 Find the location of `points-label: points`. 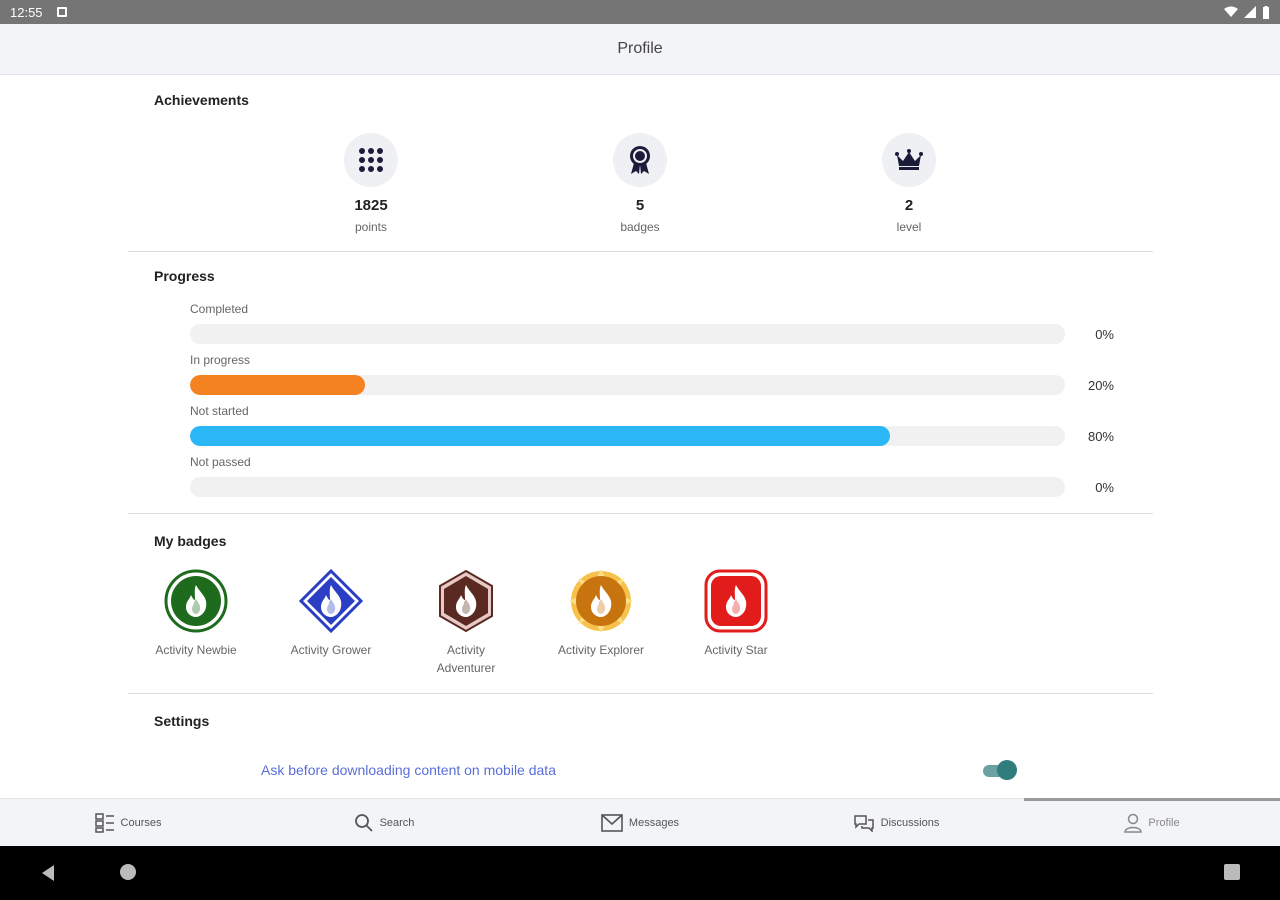

points-label: points is located at coordinates (371, 227).